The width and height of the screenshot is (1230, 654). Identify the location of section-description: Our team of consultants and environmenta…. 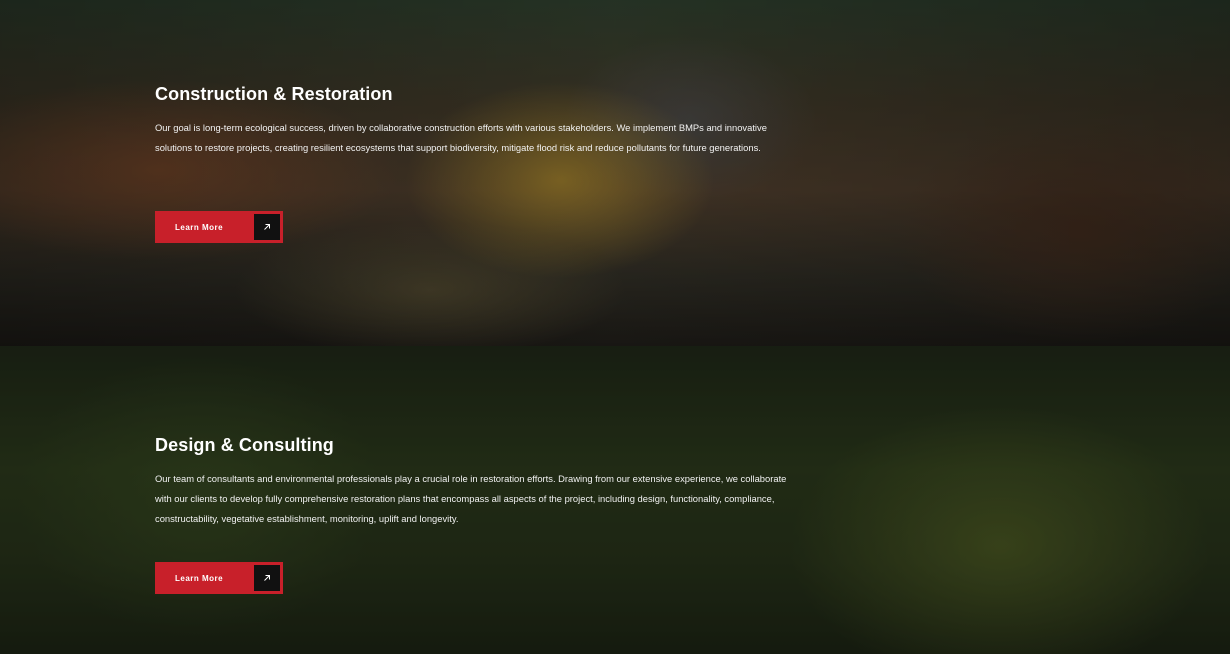
(471, 498).